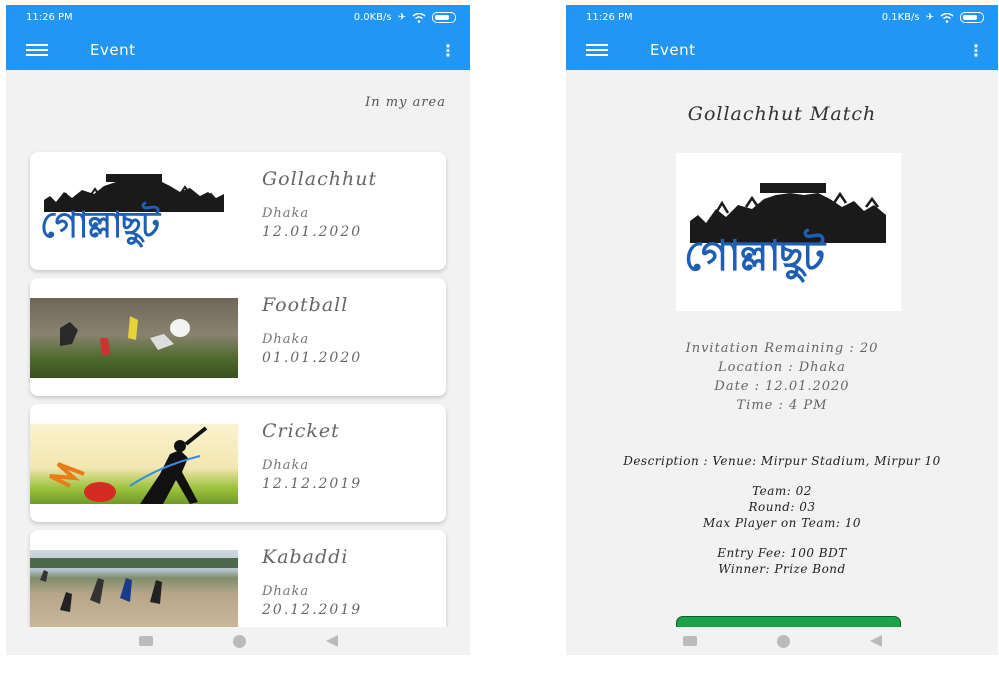  I want to click on event-date: 01.01.2020, so click(312, 358).